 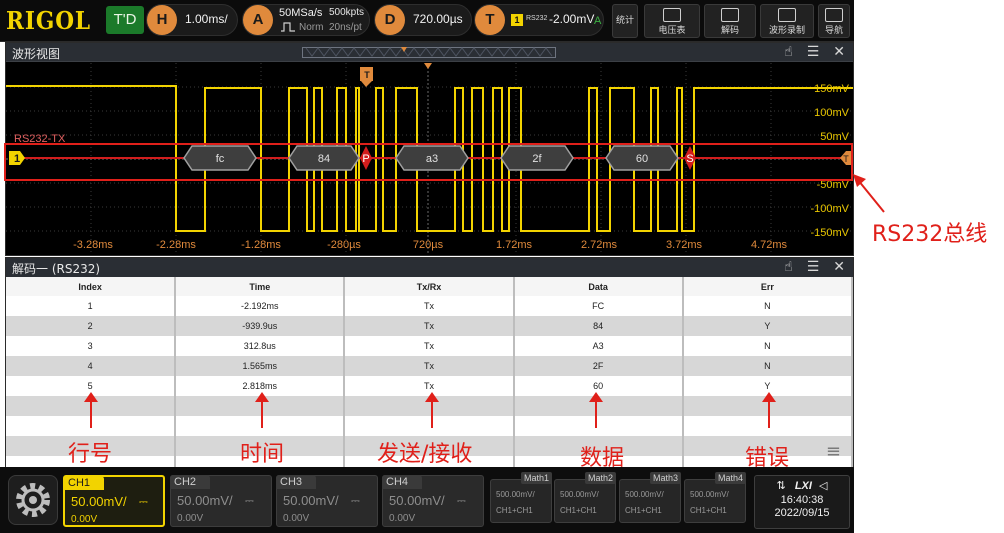 I want to click on waveform-window-titlebar: 波形视图 ☝ ☰ ✕, so click(x=429, y=52).